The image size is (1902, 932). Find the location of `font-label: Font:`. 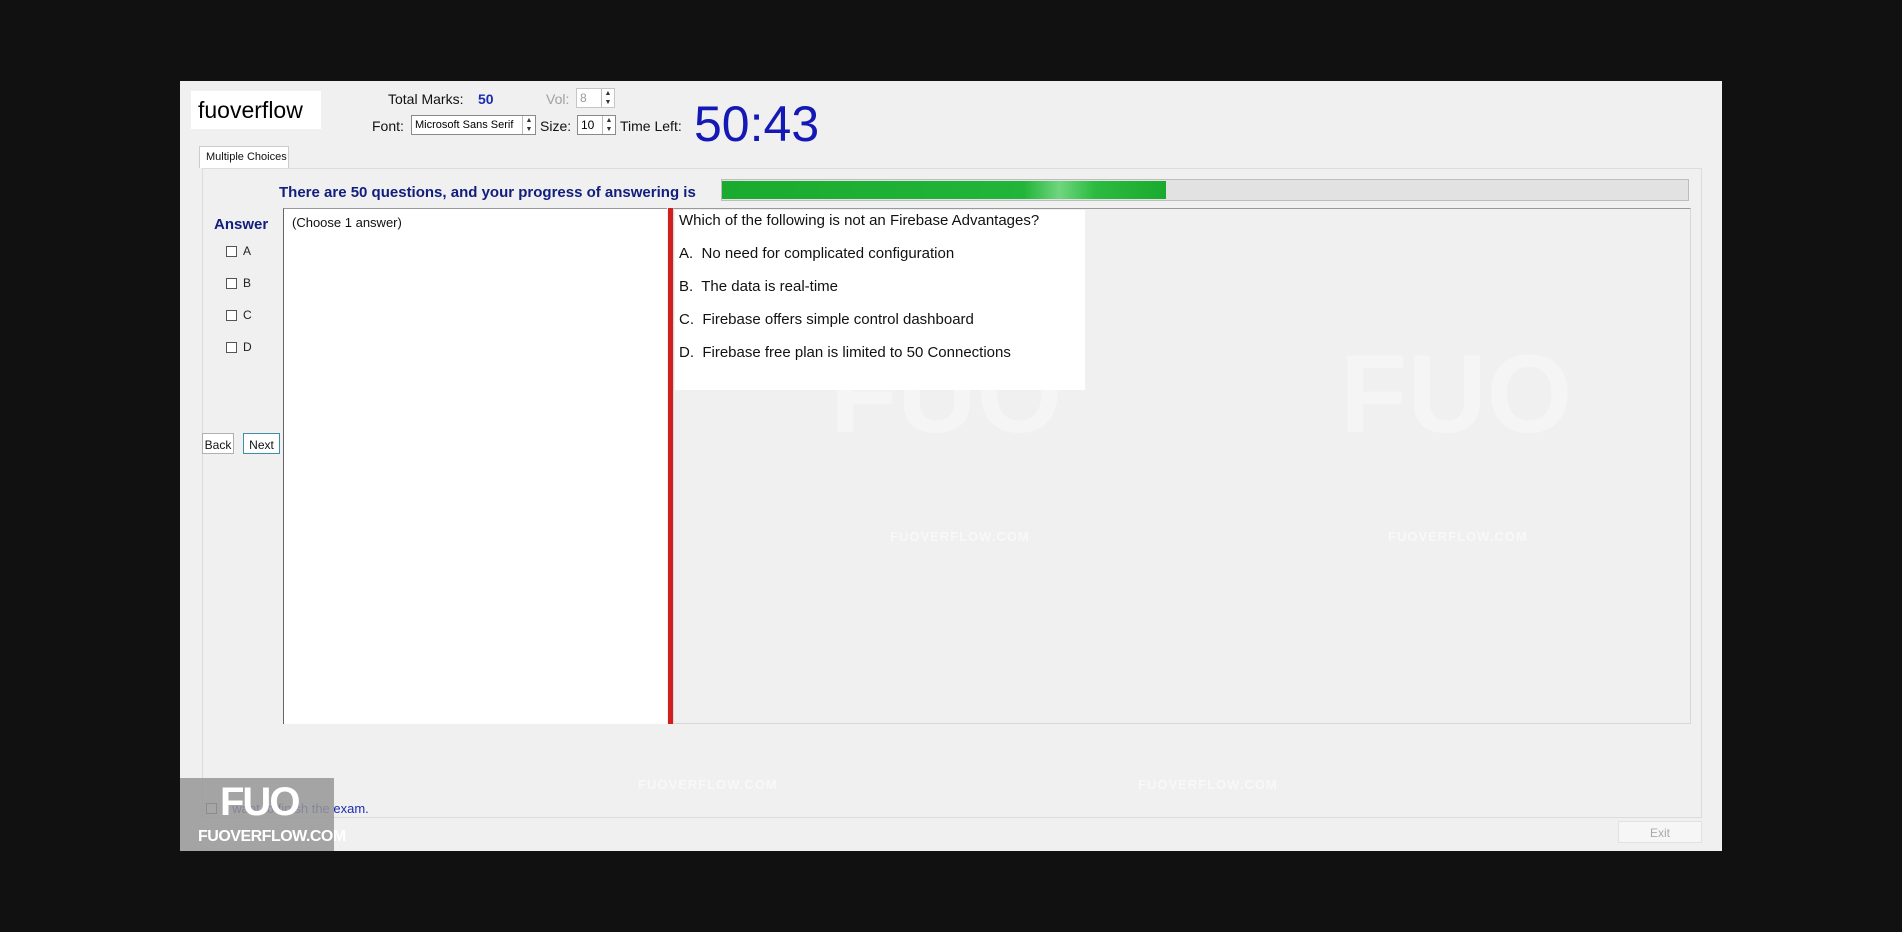

font-label: Font: is located at coordinates (388, 126).